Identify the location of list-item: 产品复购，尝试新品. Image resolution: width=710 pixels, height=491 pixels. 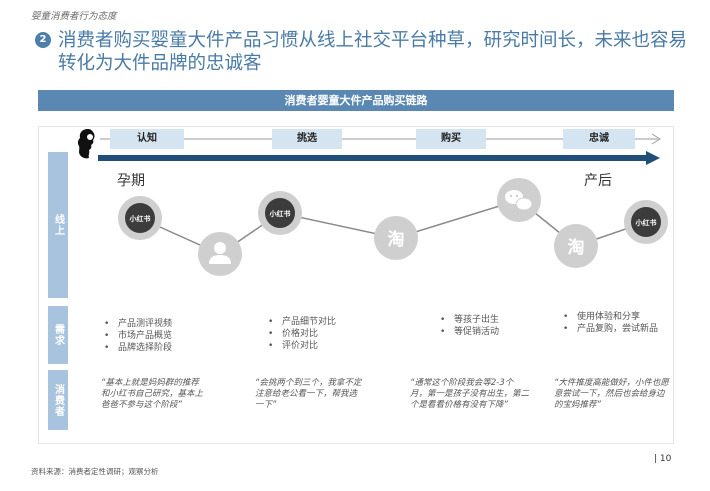
(610, 329).